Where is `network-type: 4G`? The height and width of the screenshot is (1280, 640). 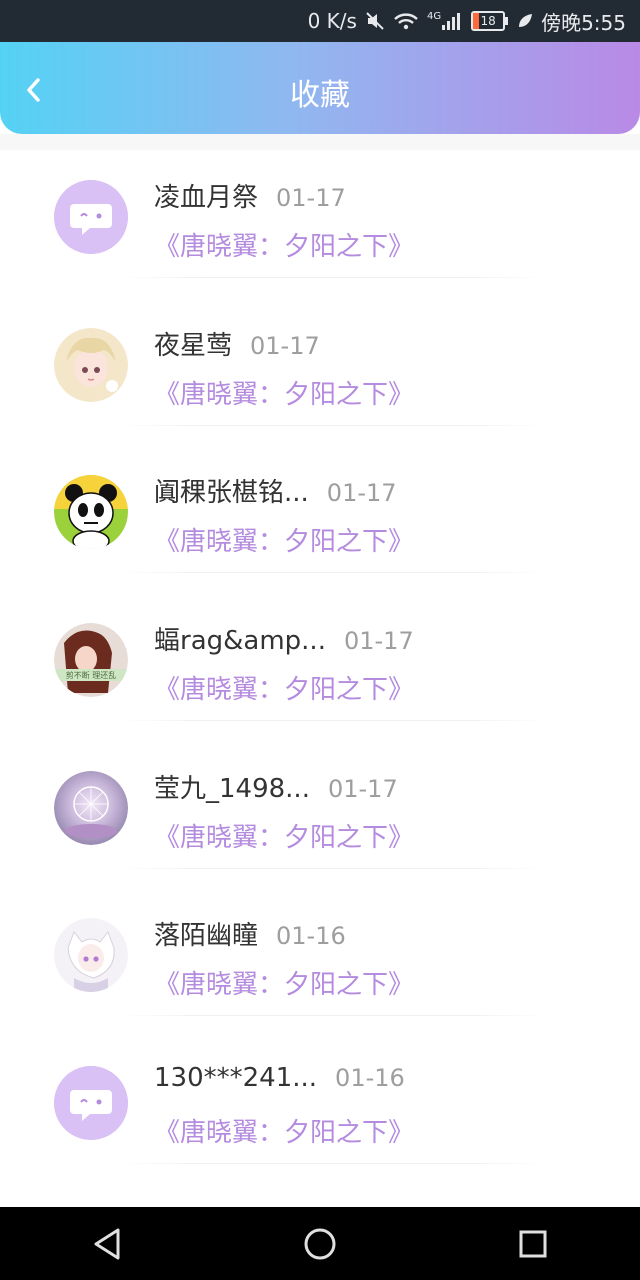 network-type: 4G is located at coordinates (434, 16).